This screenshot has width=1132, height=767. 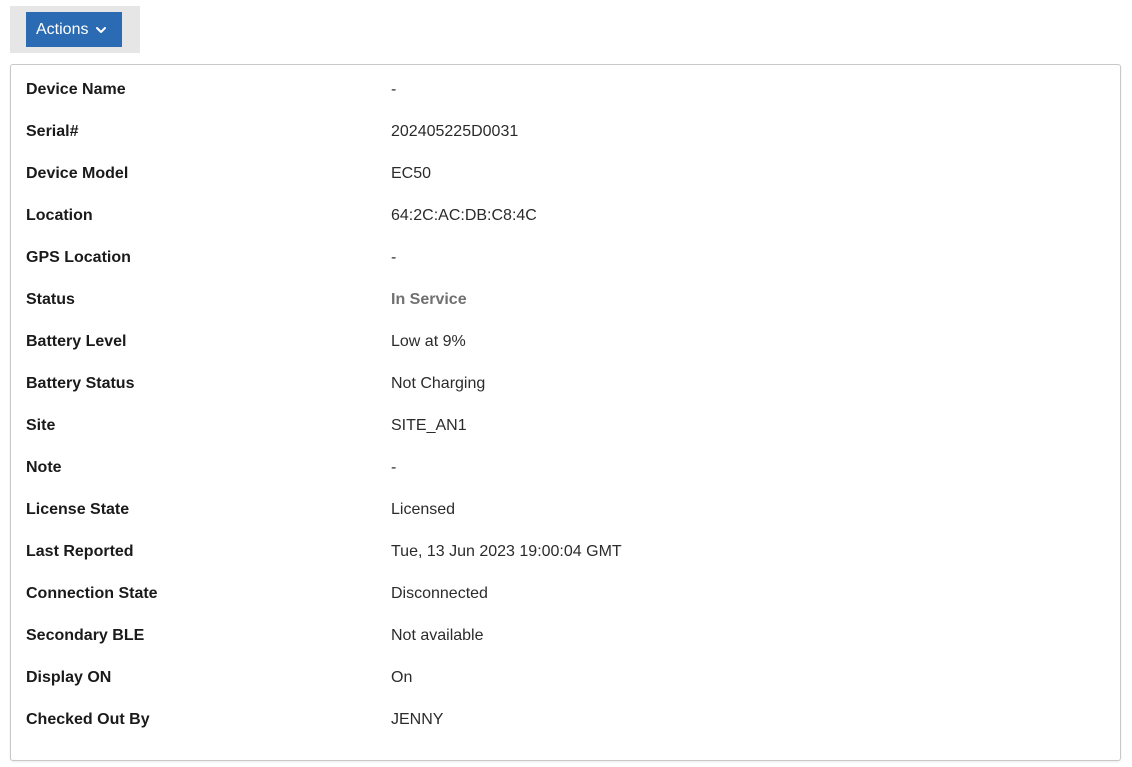 I want to click on status-value: In Service, so click(x=429, y=299).